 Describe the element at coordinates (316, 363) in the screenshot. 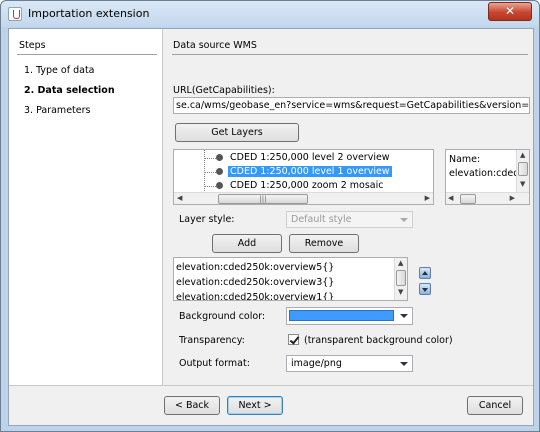

I see `output-format-value: image/png` at that location.